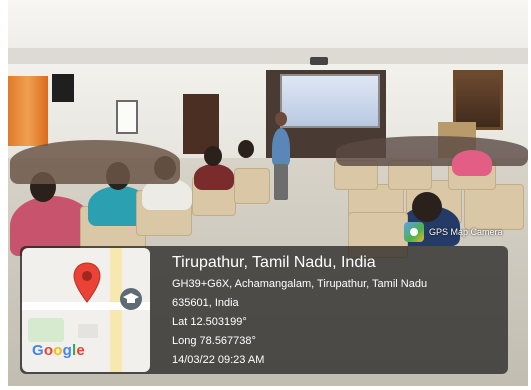  What do you see at coordinates (330, 101) in the screenshot?
I see `projector-screen` at bounding box center [330, 101].